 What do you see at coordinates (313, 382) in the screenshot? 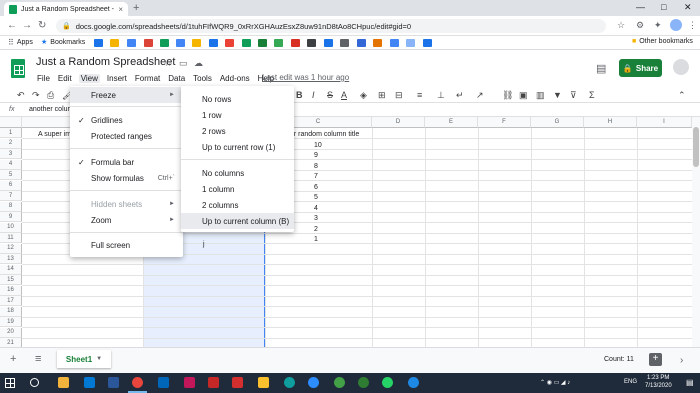
I see `zoom-icon` at bounding box center [313, 382].